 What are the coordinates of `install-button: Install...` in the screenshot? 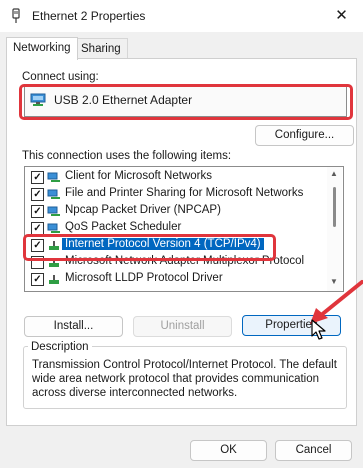 It's located at (73, 326).